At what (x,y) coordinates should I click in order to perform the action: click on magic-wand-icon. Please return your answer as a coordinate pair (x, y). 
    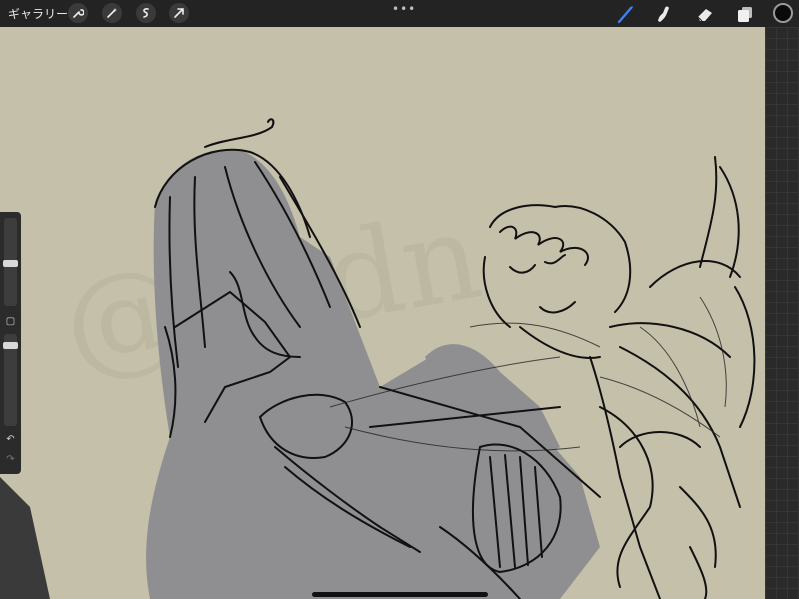
    Looking at the image, I should click on (112, 13).